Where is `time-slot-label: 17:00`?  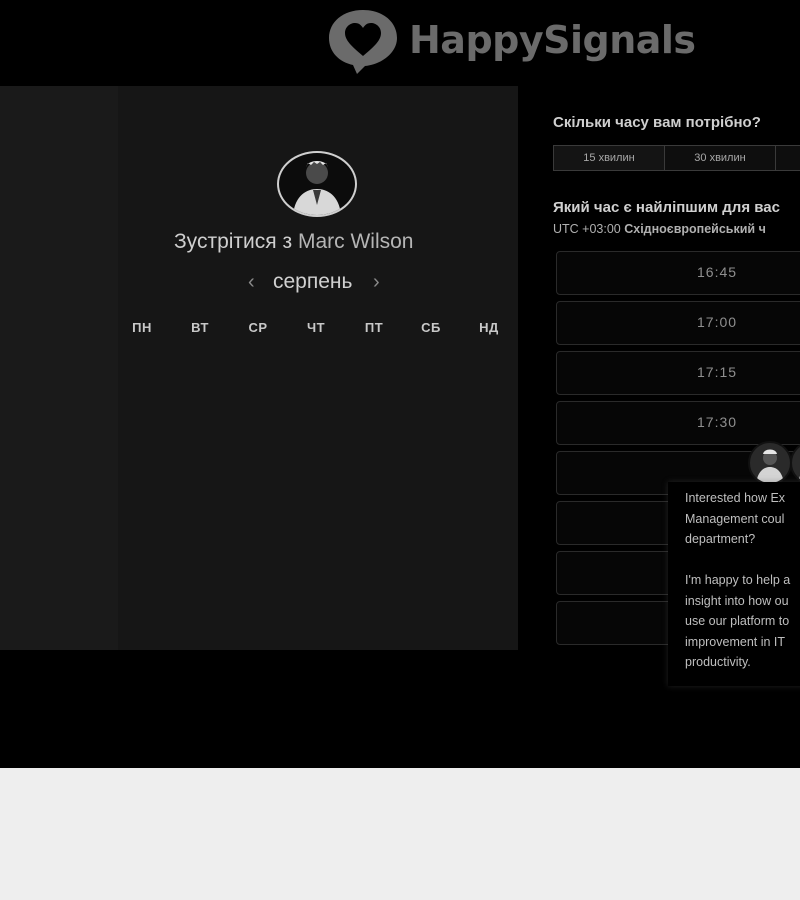 time-slot-label: 17:00 is located at coordinates (717, 322).